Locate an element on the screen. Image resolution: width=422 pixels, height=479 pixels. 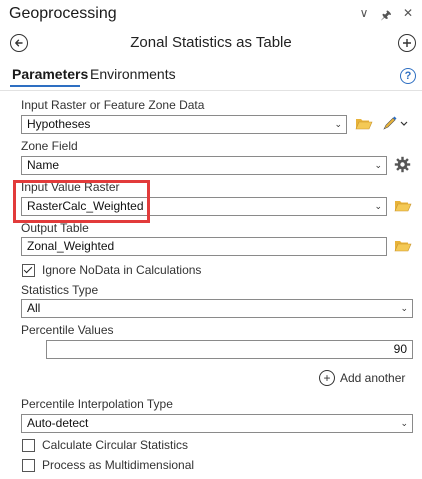
ignore-nodata-label: Ignore NoData in Calculations is located at coordinates (122, 270).